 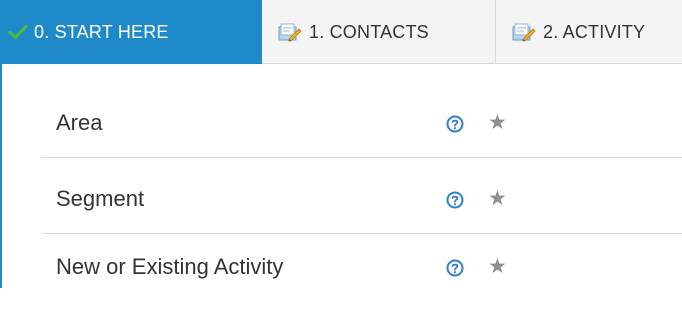 What do you see at coordinates (594, 31) in the screenshot?
I see `tab-label: 2. ACTIVITY` at bounding box center [594, 31].